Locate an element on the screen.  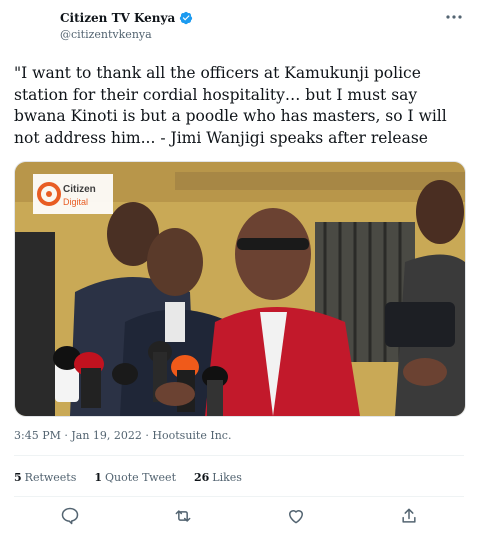
tweet-stats: 5 Retweets 1 Quote Tweet 26 Likes is located at coordinates (128, 477).